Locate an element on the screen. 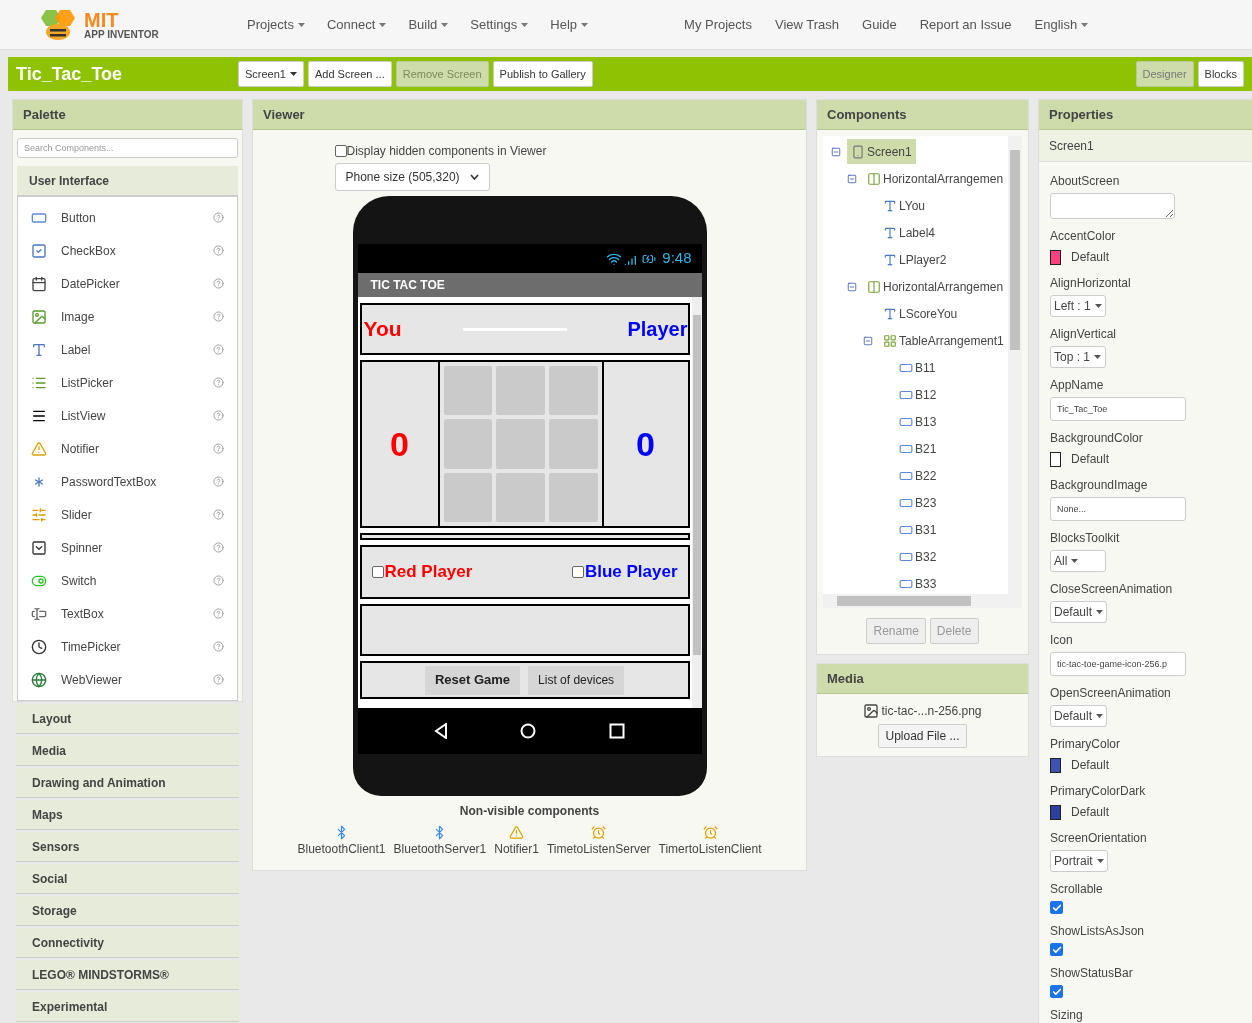 The width and height of the screenshot is (1252, 1023). player-checkbox: Blue Player is located at coordinates (624, 572).